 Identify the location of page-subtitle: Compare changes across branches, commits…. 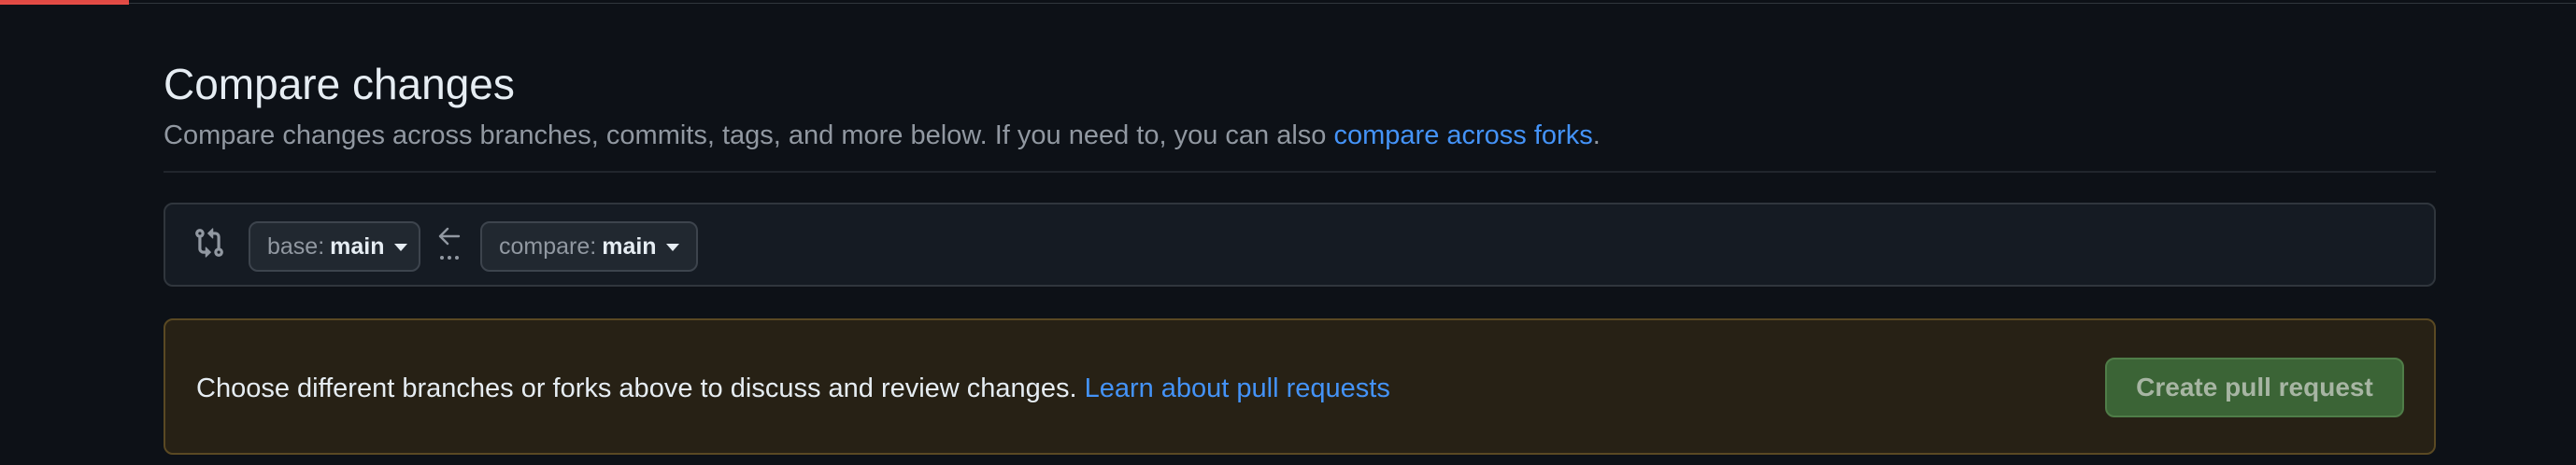
(883, 135).